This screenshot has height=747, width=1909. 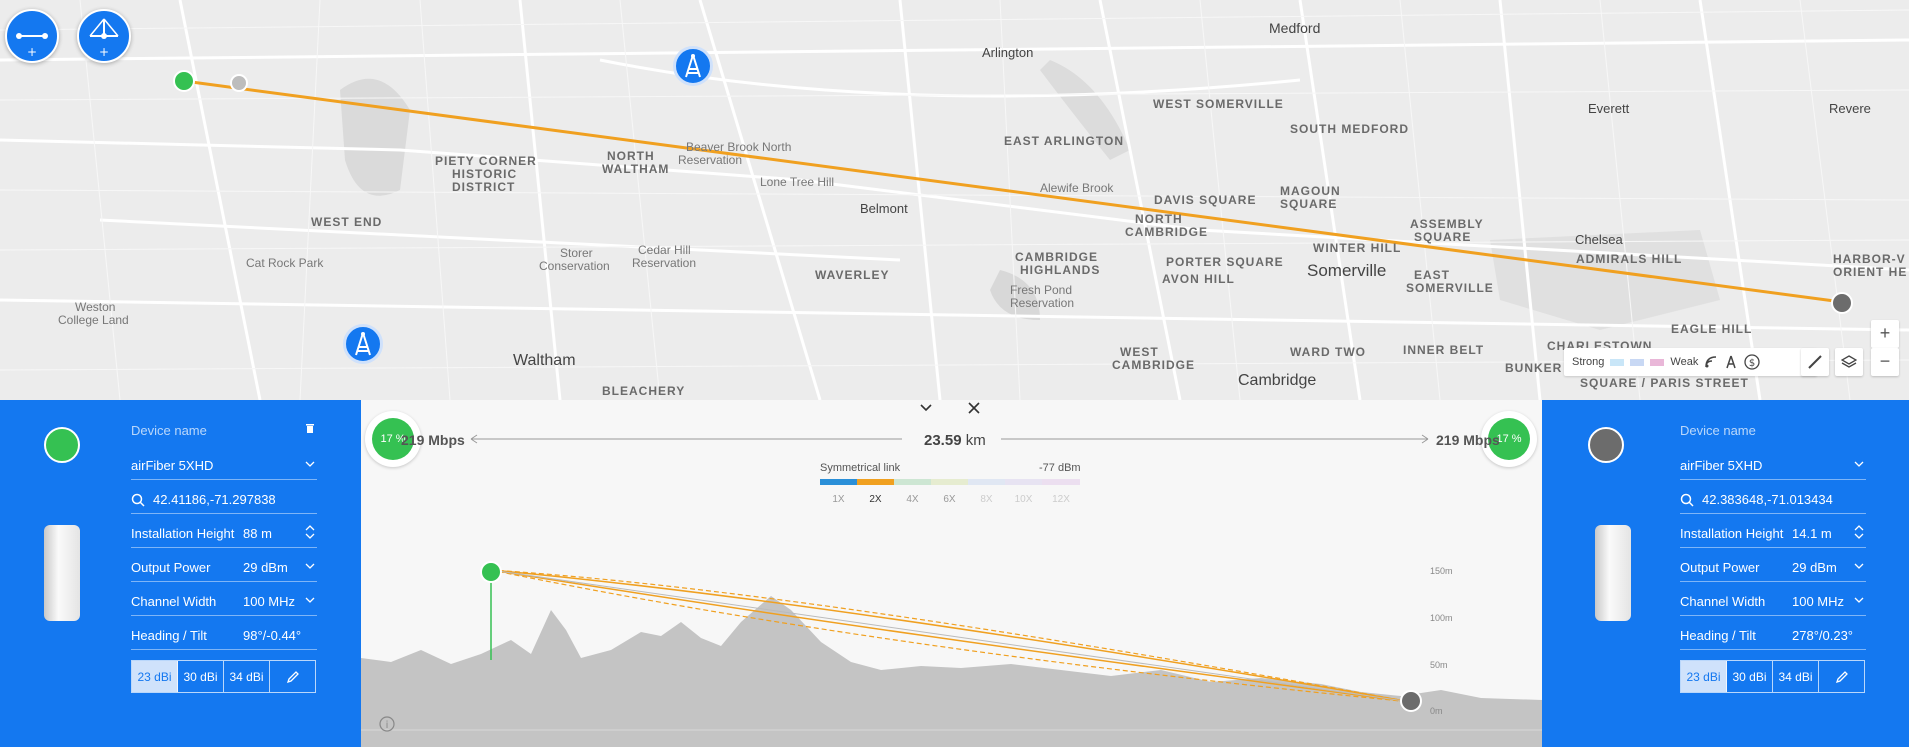 I want to click on close-icon, so click(x=974, y=408).